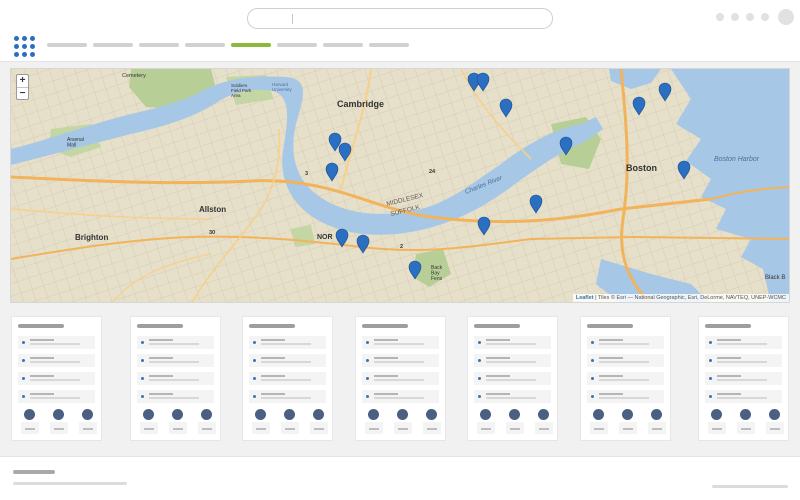 This screenshot has height=500, width=800. What do you see at coordinates (41, 326) in the screenshot?
I see `card-title` at bounding box center [41, 326].